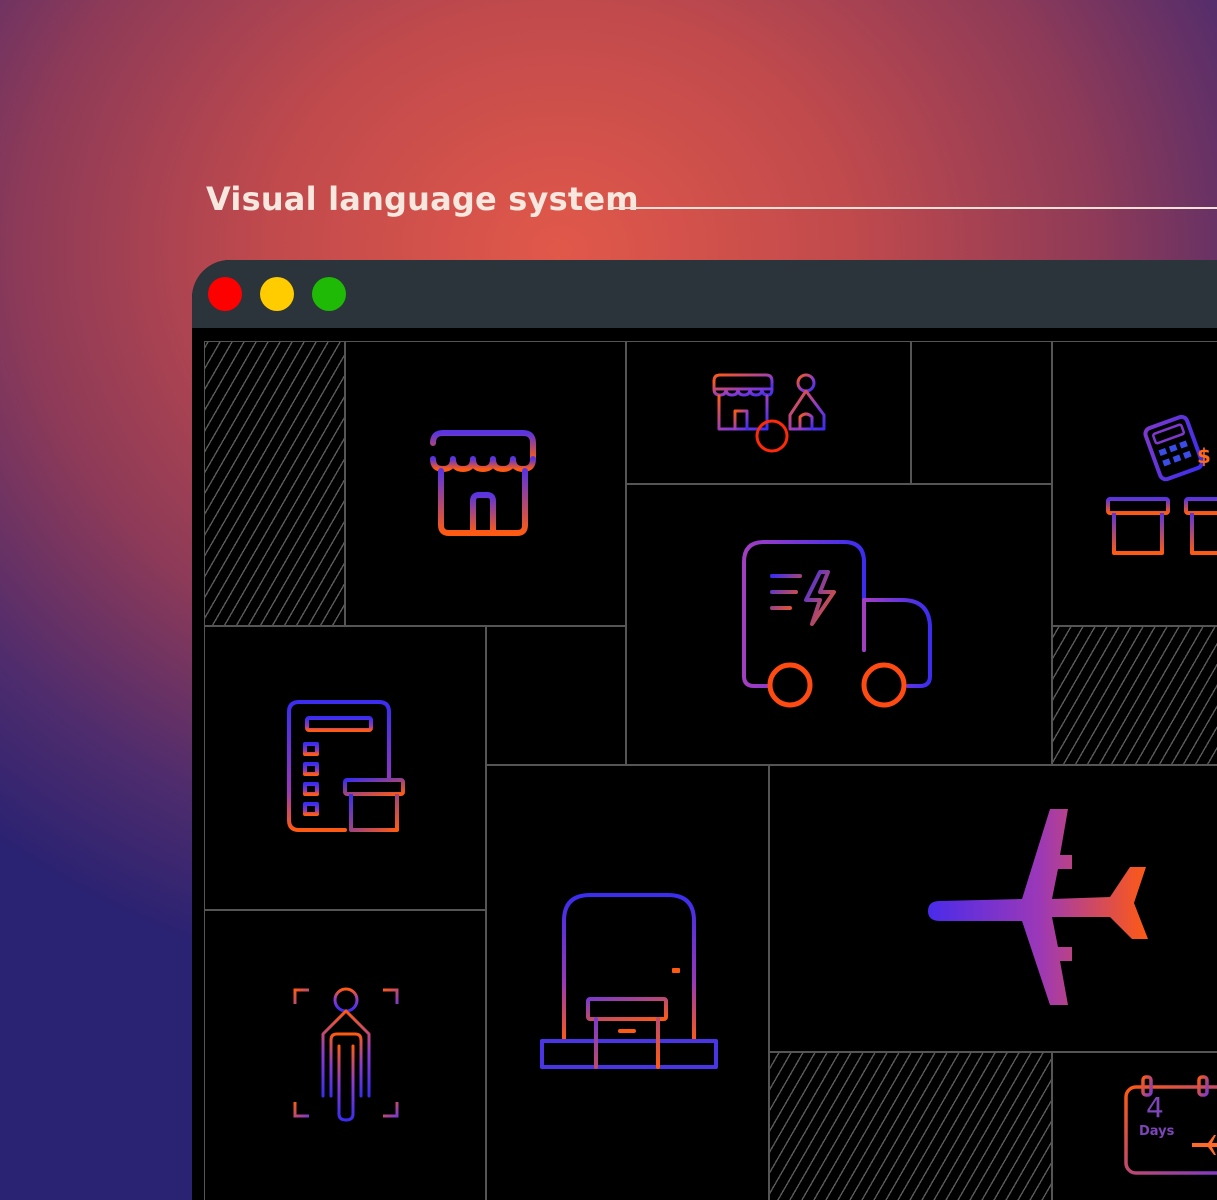 Image resolution: width=1217 pixels, height=1200 pixels. Describe the element at coordinates (769, 413) in the screenshot. I see `shop-and-user-icon` at that location.